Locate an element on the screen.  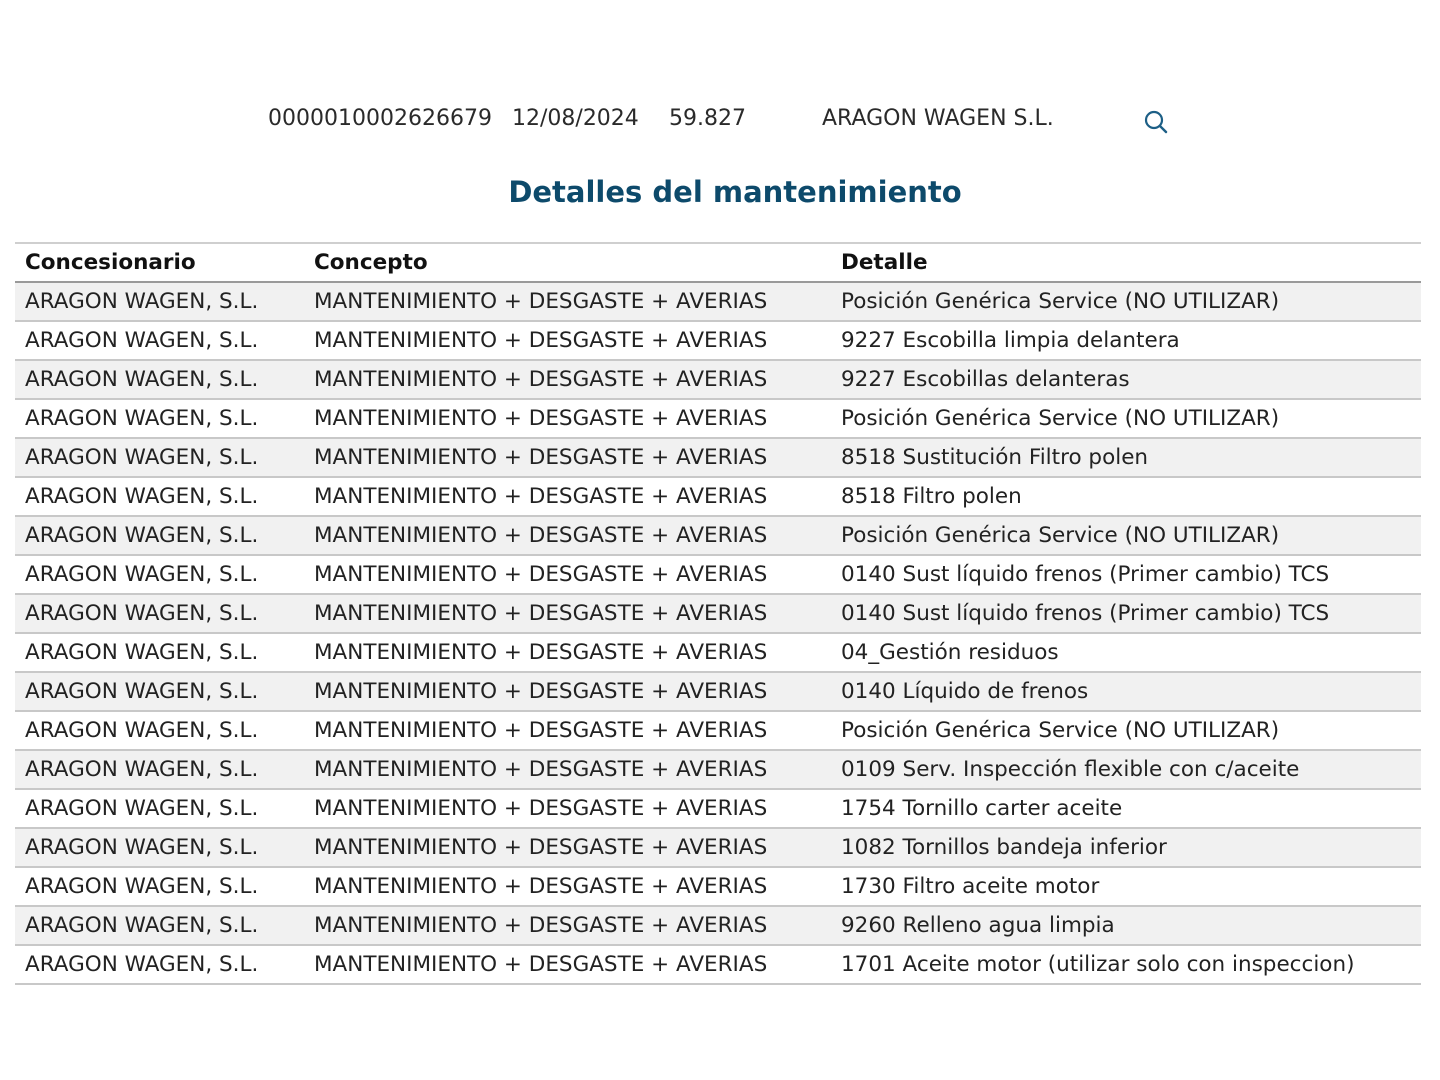
cell-detail: 1730 Filtro aceite motor is located at coordinates (1126, 887).